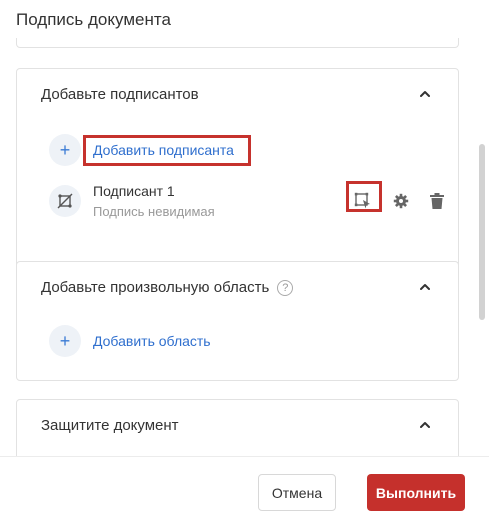  Describe the element at coordinates (110, 425) in the screenshot. I see `protect-section-title: Защитите документ` at that location.